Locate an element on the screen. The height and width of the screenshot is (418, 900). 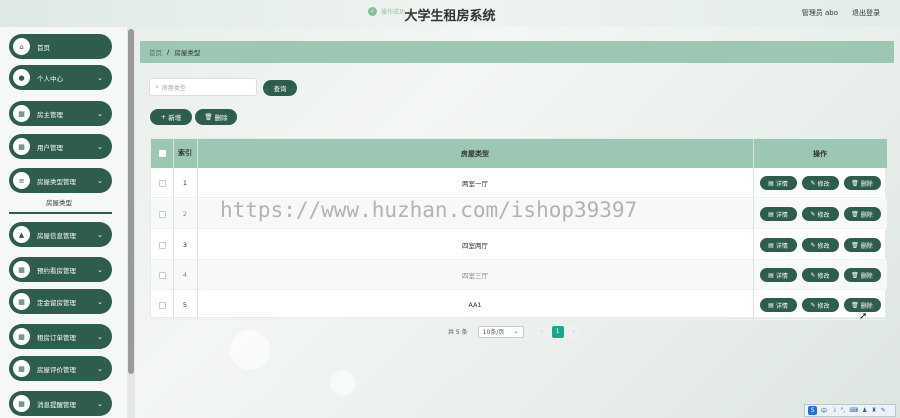
sidebar-item-orders: ▦ 租房订单管理 ⌄ is located at coordinates (60, 336).